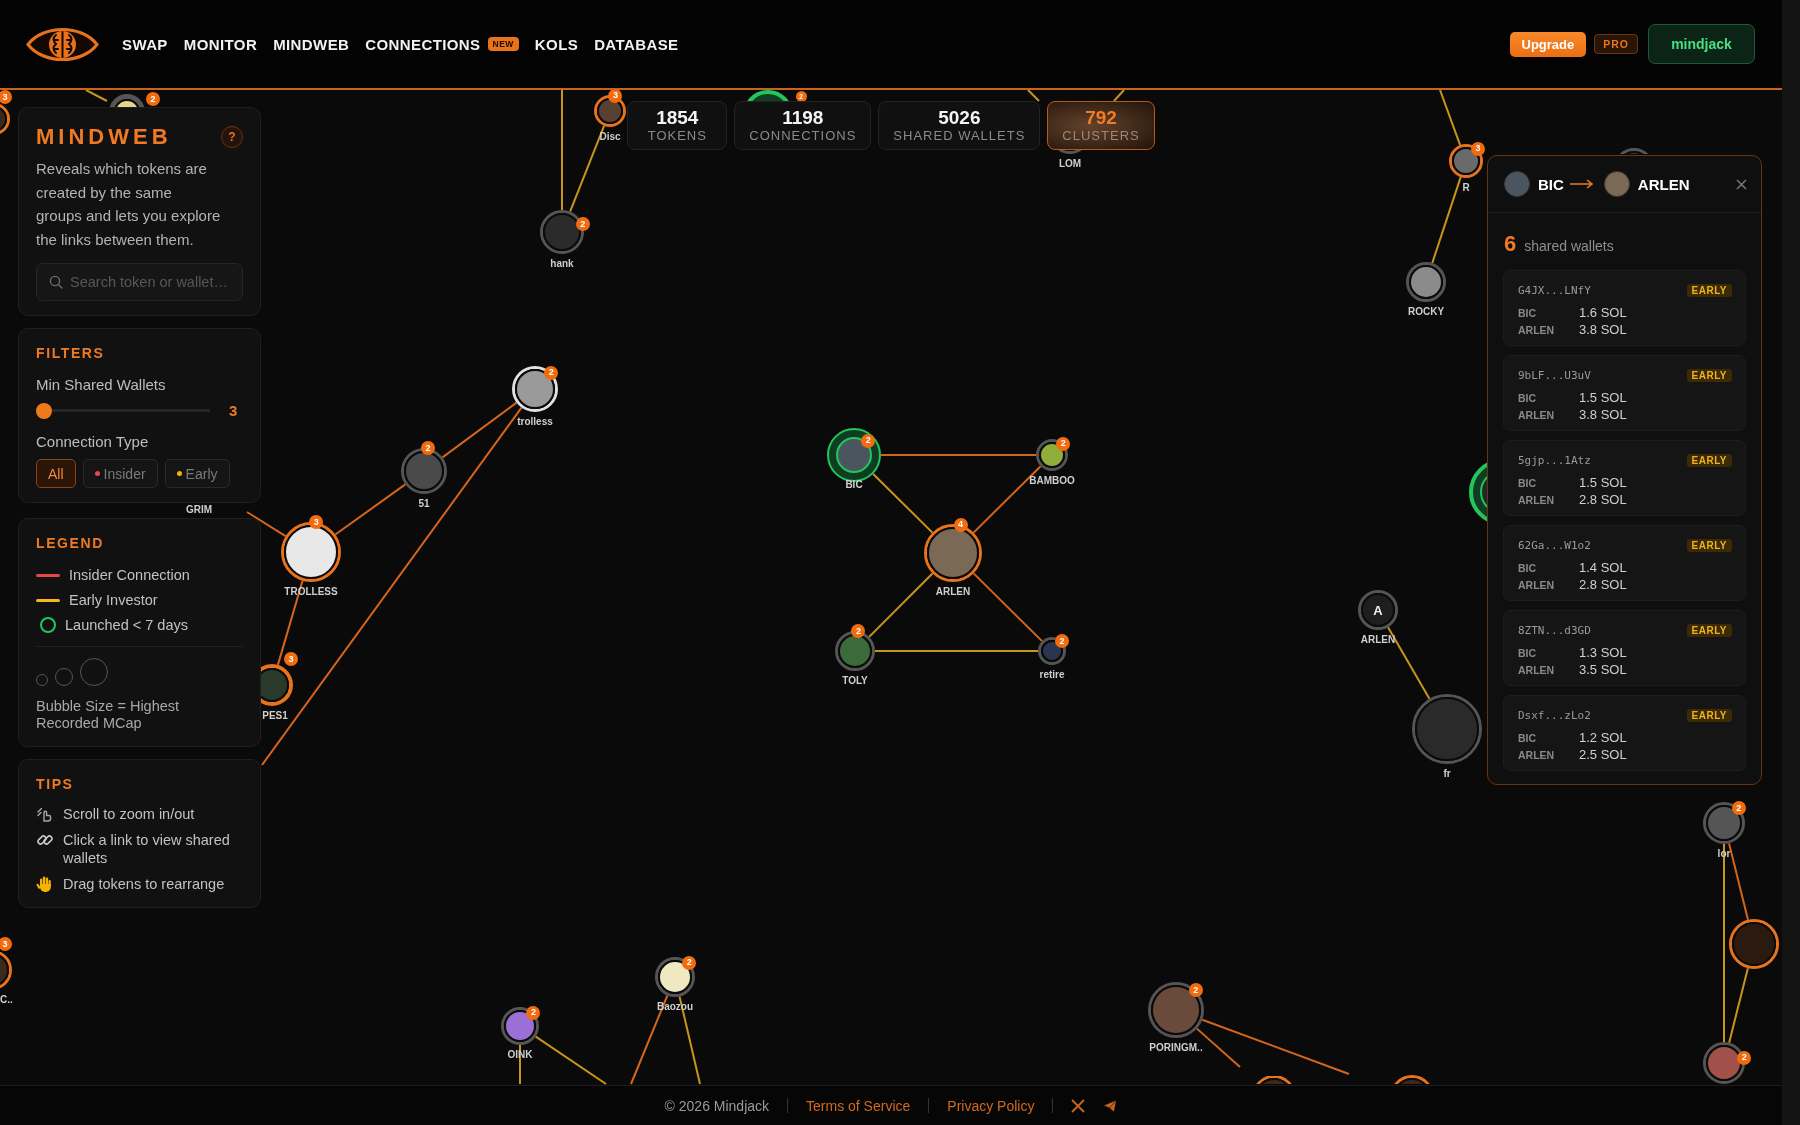  Describe the element at coordinates (145, 44) in the screenshot. I see `nav-link: SWAP` at that location.